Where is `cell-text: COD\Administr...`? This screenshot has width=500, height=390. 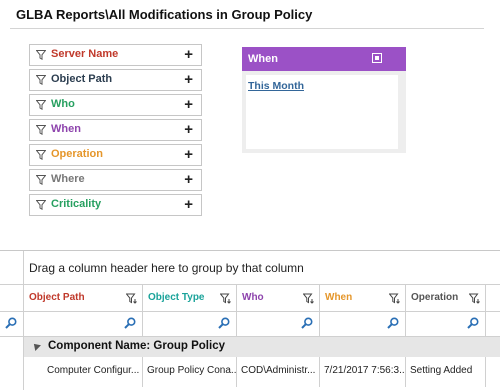 cell-text: COD\Administr... is located at coordinates (278, 370).